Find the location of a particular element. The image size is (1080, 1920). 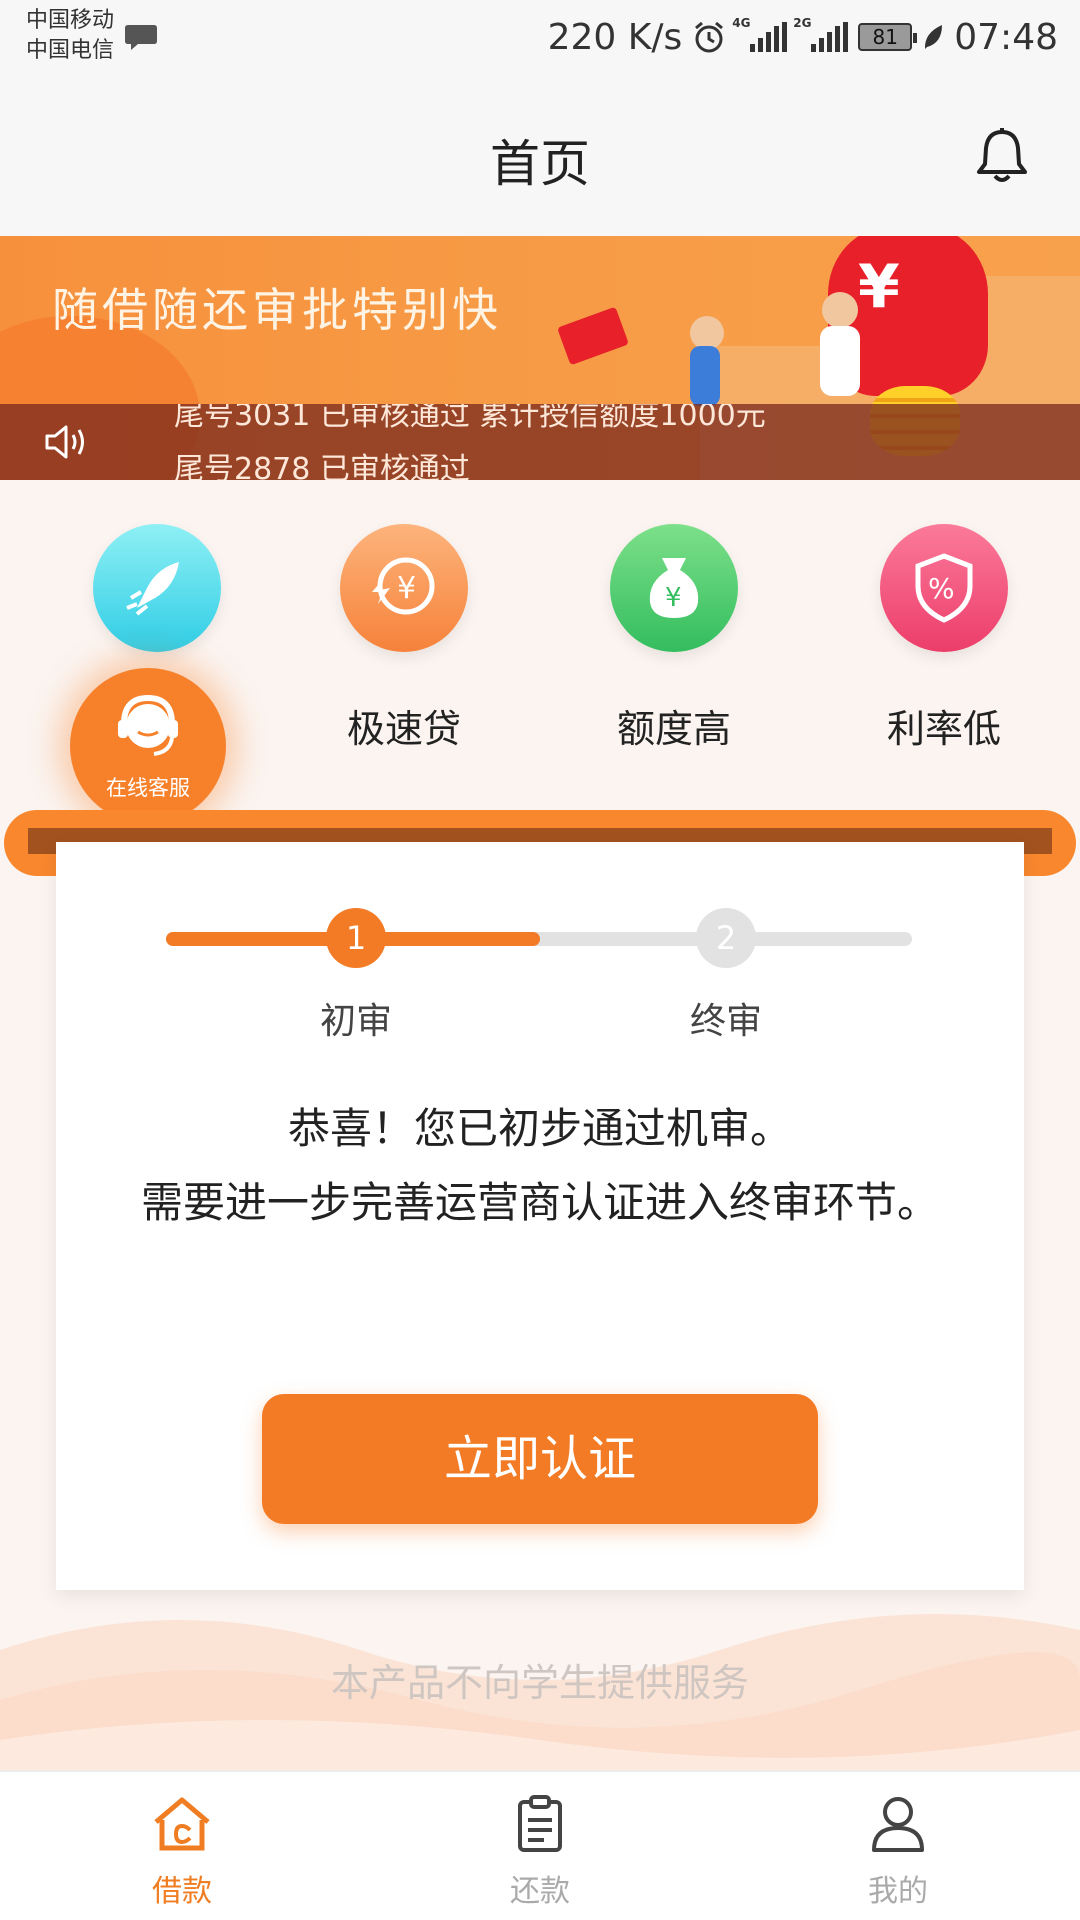

message-icon is located at coordinates (141, 37).